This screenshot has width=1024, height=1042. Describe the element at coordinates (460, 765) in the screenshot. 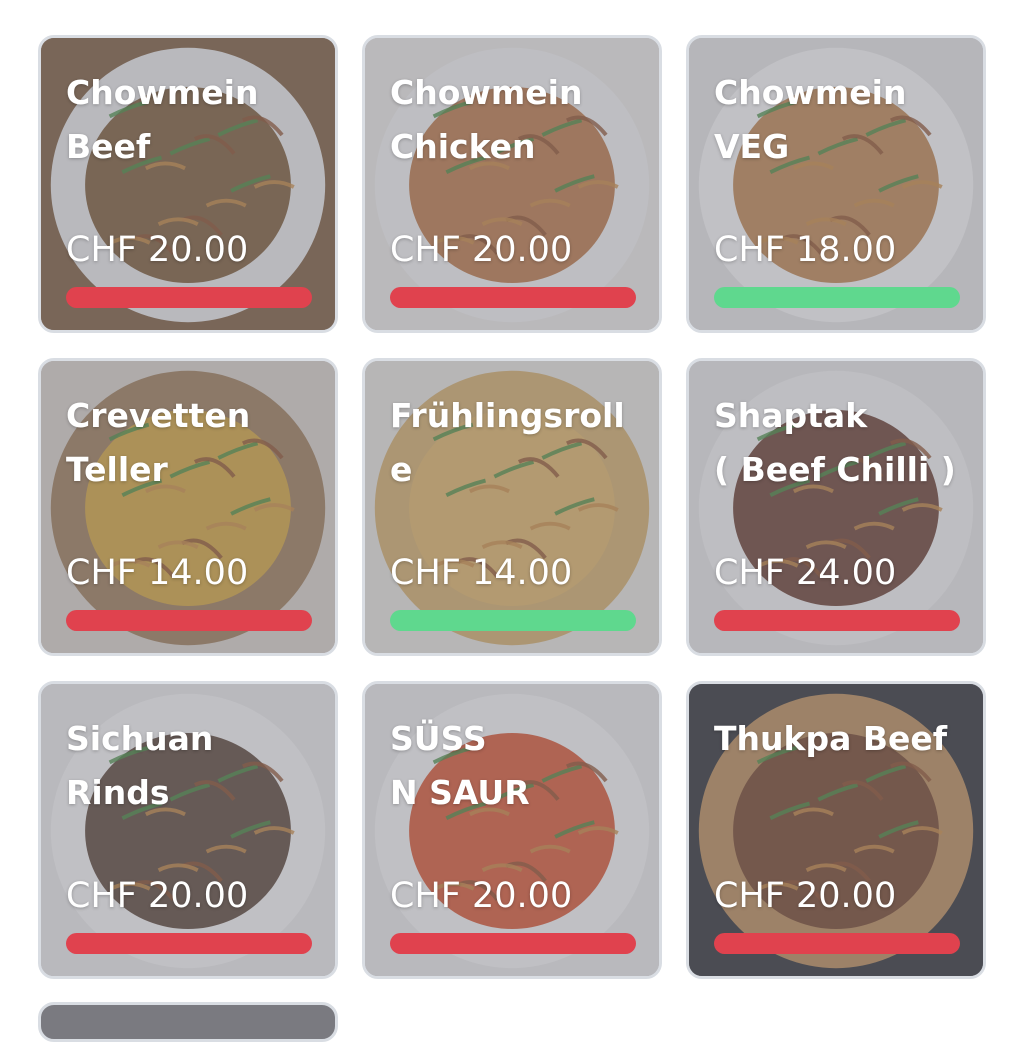

I see `menu-item-title: SÜSS N SAUR` at that location.